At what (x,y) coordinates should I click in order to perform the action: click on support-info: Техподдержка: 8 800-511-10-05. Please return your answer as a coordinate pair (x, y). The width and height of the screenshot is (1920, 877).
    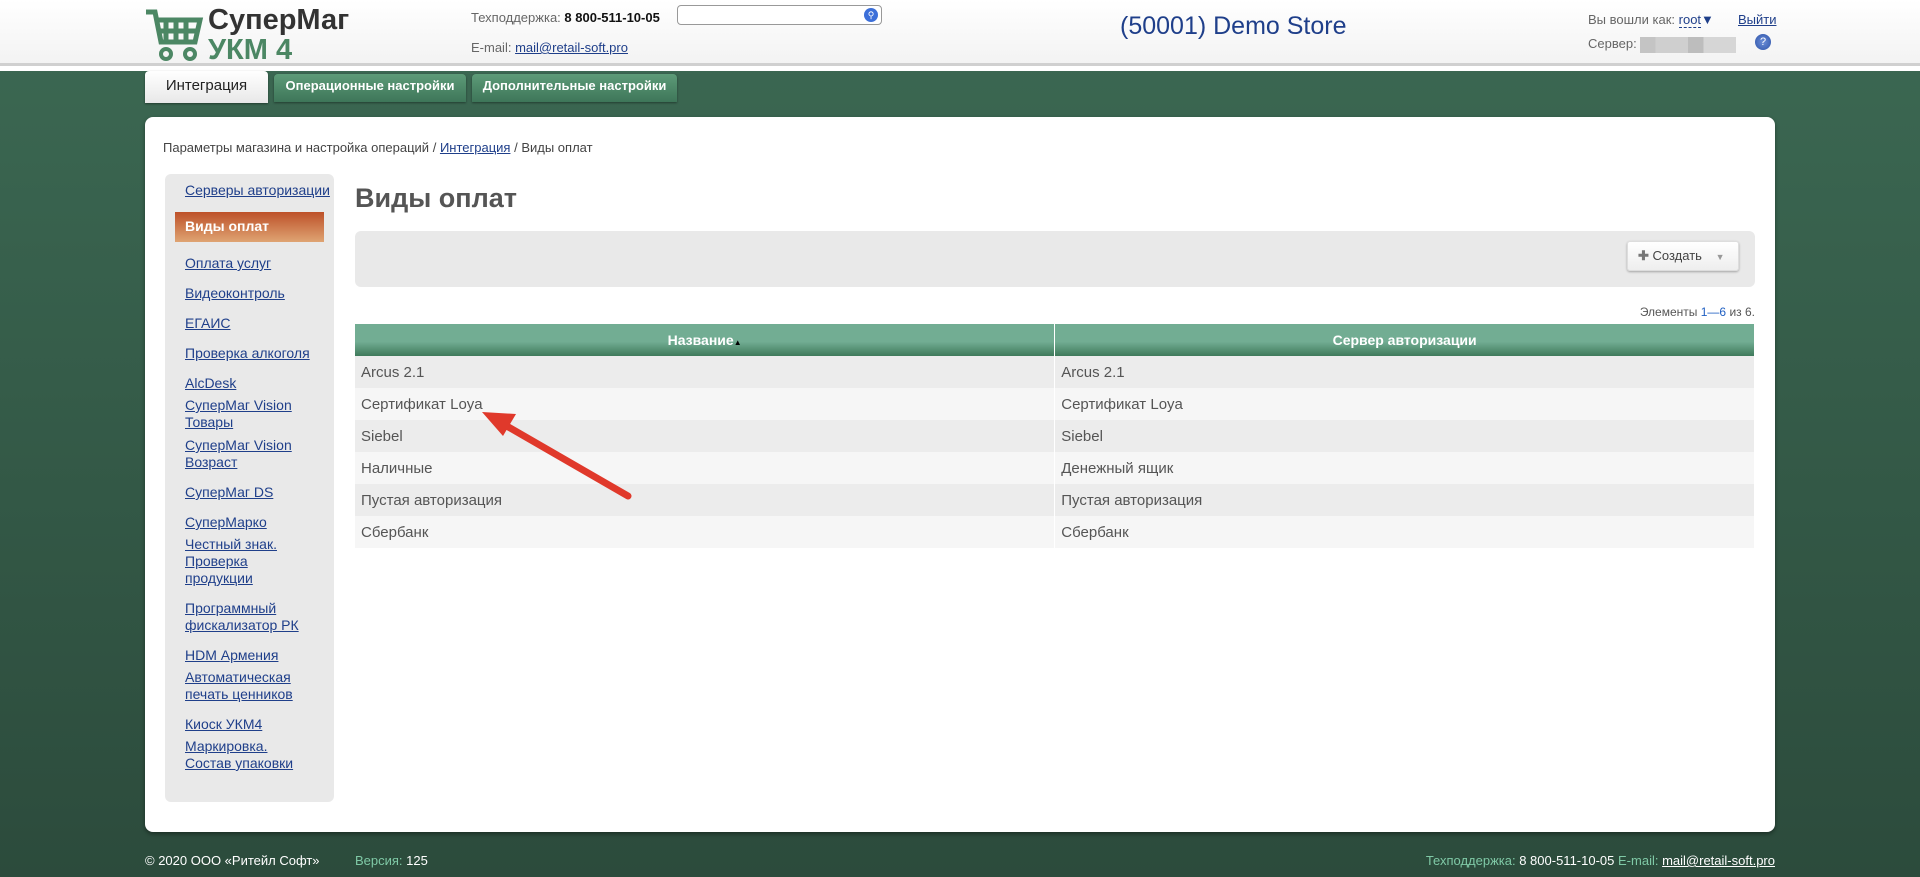
    Looking at the image, I should click on (565, 17).